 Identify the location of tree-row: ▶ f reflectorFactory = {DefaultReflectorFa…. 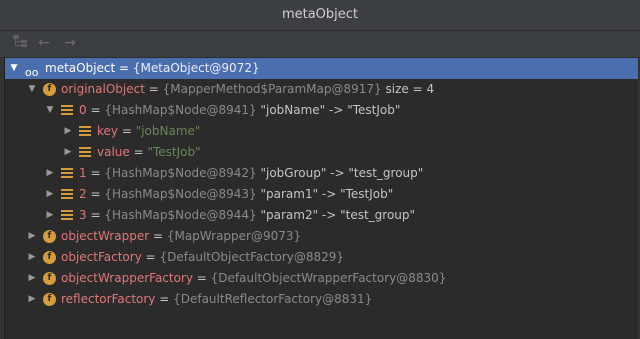
(322, 299).